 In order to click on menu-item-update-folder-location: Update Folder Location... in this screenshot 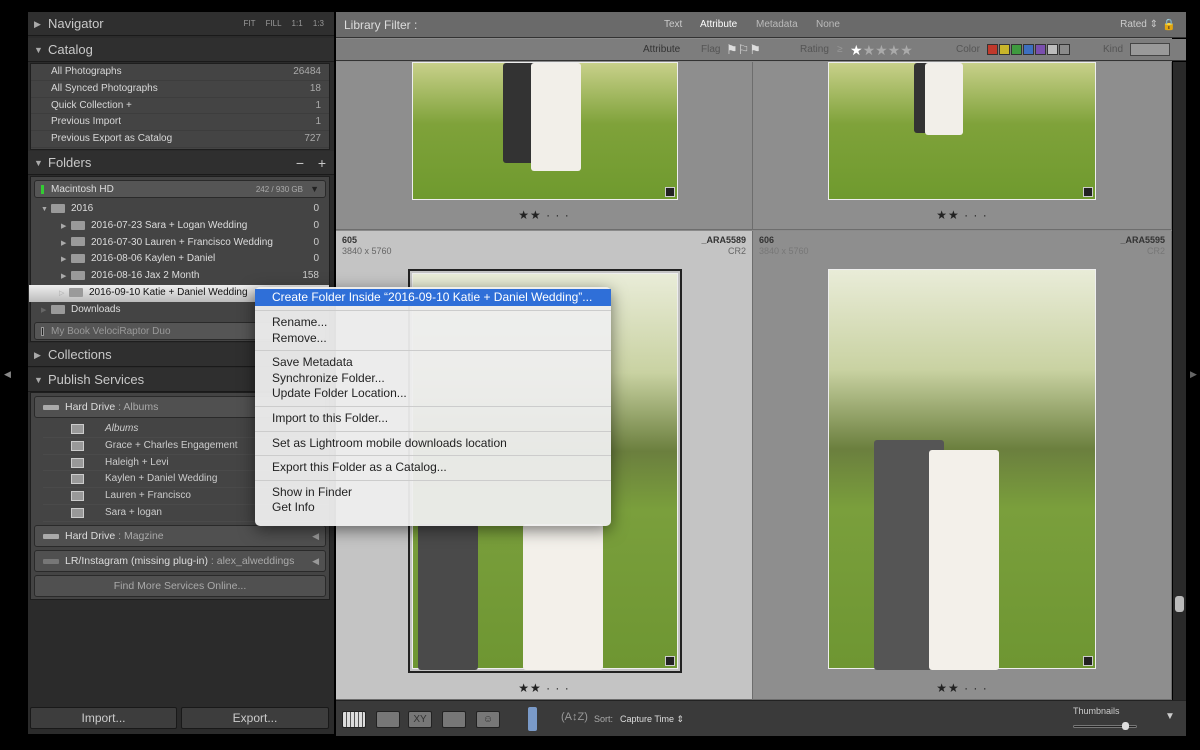, I will do `click(433, 394)`.